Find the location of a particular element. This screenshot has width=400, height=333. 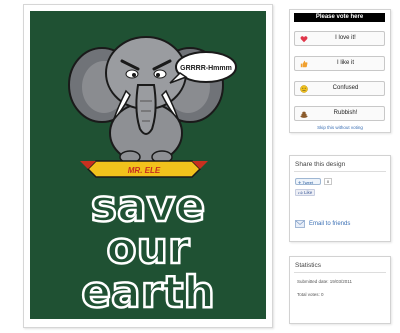

email-label: Email to friends is located at coordinates (330, 224).